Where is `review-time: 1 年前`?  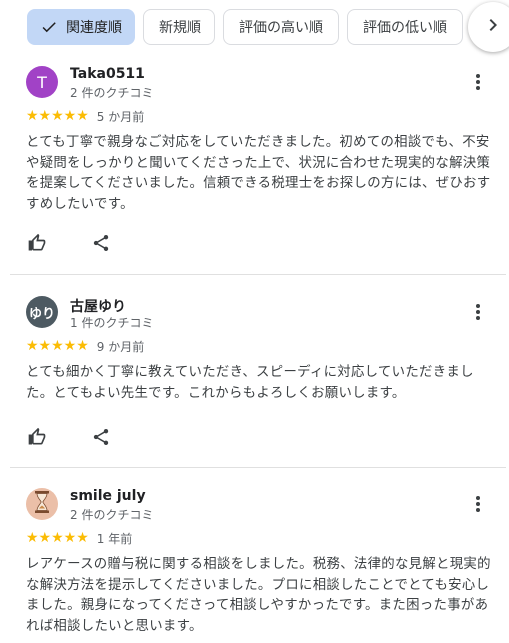 review-time: 1 年前 is located at coordinates (114, 538).